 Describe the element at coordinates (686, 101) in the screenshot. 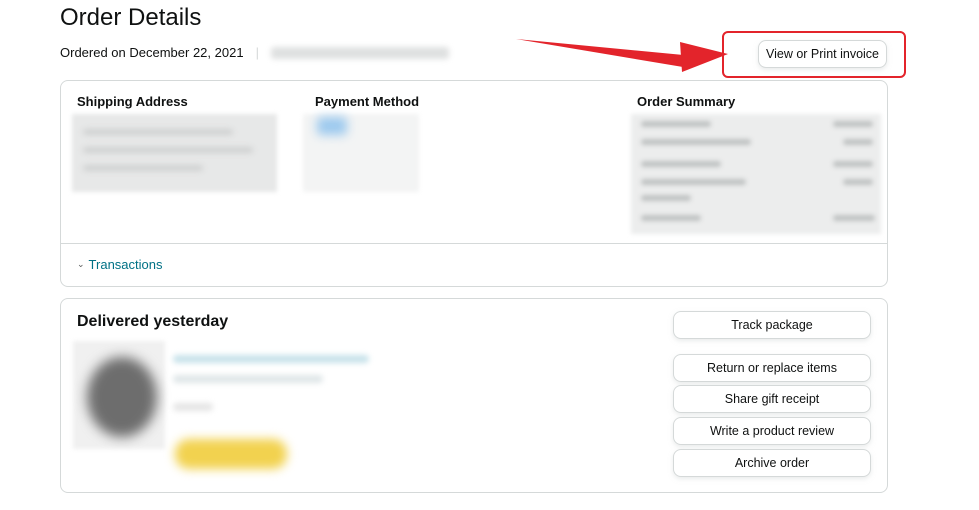

I see `order-summary-heading: Order Summary` at that location.